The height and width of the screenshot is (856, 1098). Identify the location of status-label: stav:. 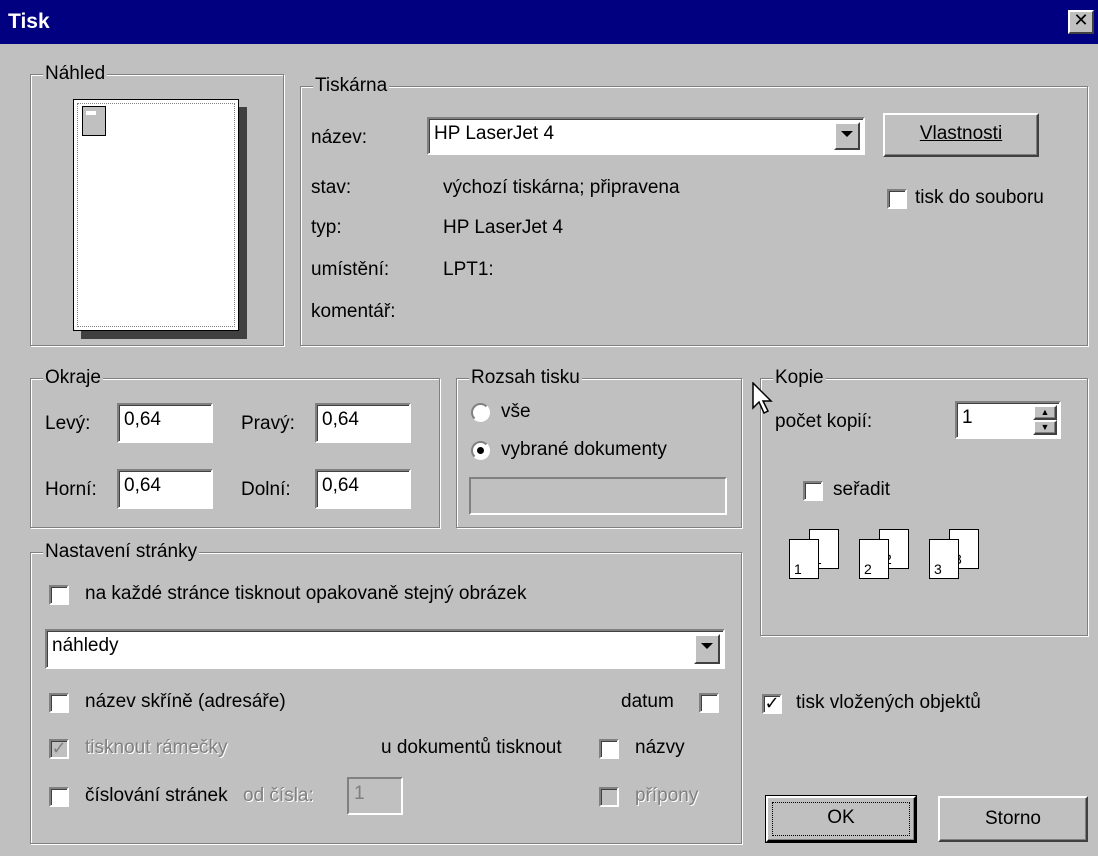
(331, 187).